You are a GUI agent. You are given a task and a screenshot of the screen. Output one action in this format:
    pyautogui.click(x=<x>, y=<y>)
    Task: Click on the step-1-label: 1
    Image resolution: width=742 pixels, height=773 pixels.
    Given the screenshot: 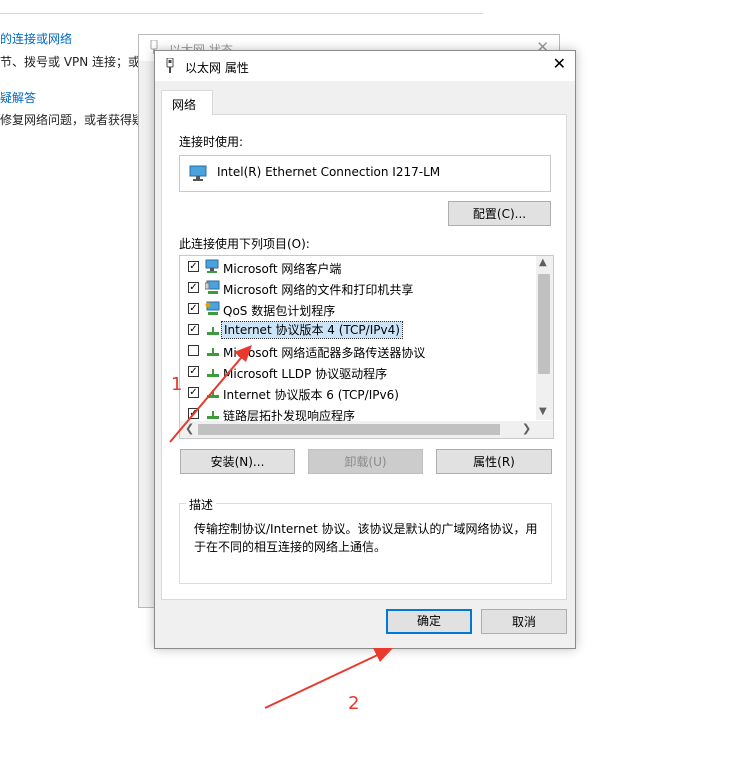 What is the action you would take?
    pyautogui.click(x=177, y=384)
    